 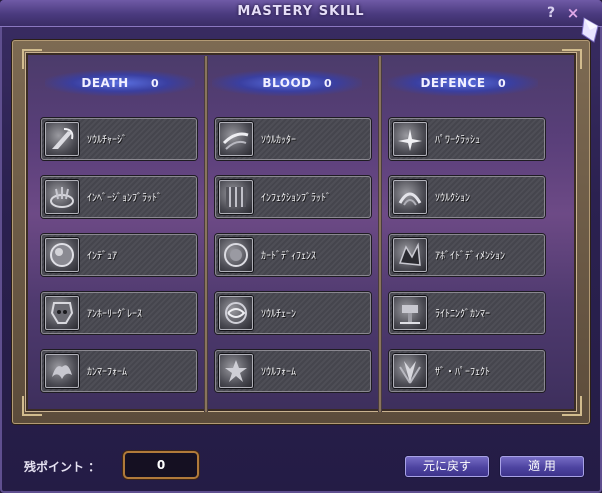 I want to click on skill-name: ｶﾝﾏｰﾌｫｰﾑ, so click(x=107, y=372).